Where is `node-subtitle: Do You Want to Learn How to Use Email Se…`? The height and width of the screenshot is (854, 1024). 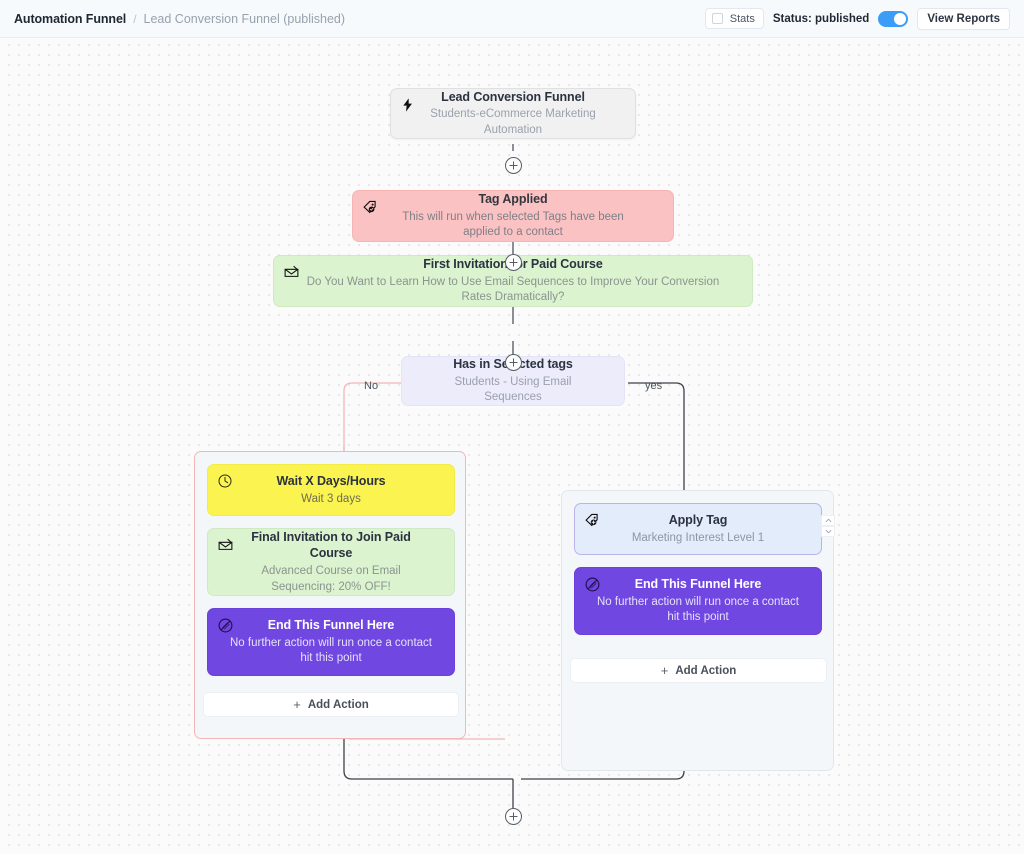 node-subtitle: Do You Want to Learn How to Use Email Se… is located at coordinates (513, 289).